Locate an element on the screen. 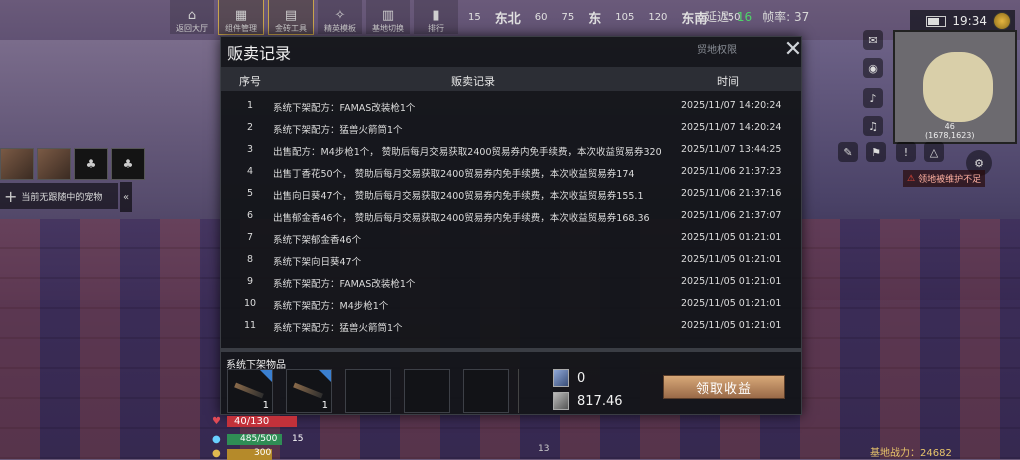 This screenshot has height=460, width=1020. template-button: ✧ 精英模板 is located at coordinates (340, 17).